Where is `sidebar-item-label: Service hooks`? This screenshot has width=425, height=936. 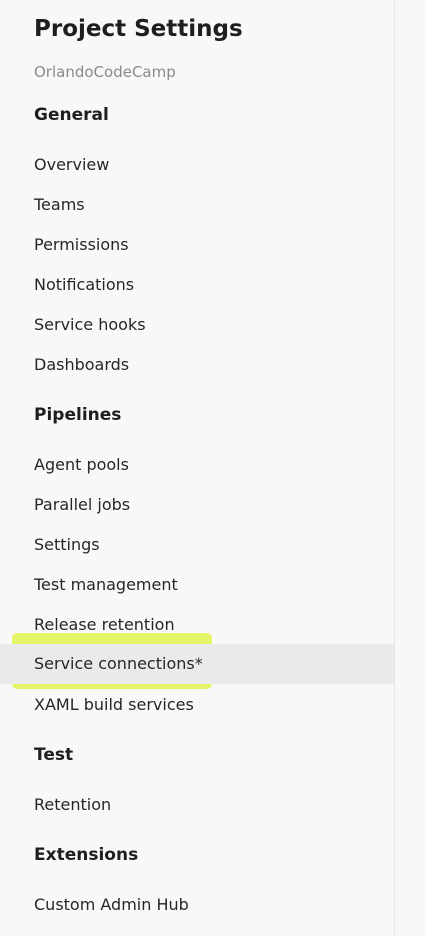
sidebar-item-label: Service hooks is located at coordinates (90, 324).